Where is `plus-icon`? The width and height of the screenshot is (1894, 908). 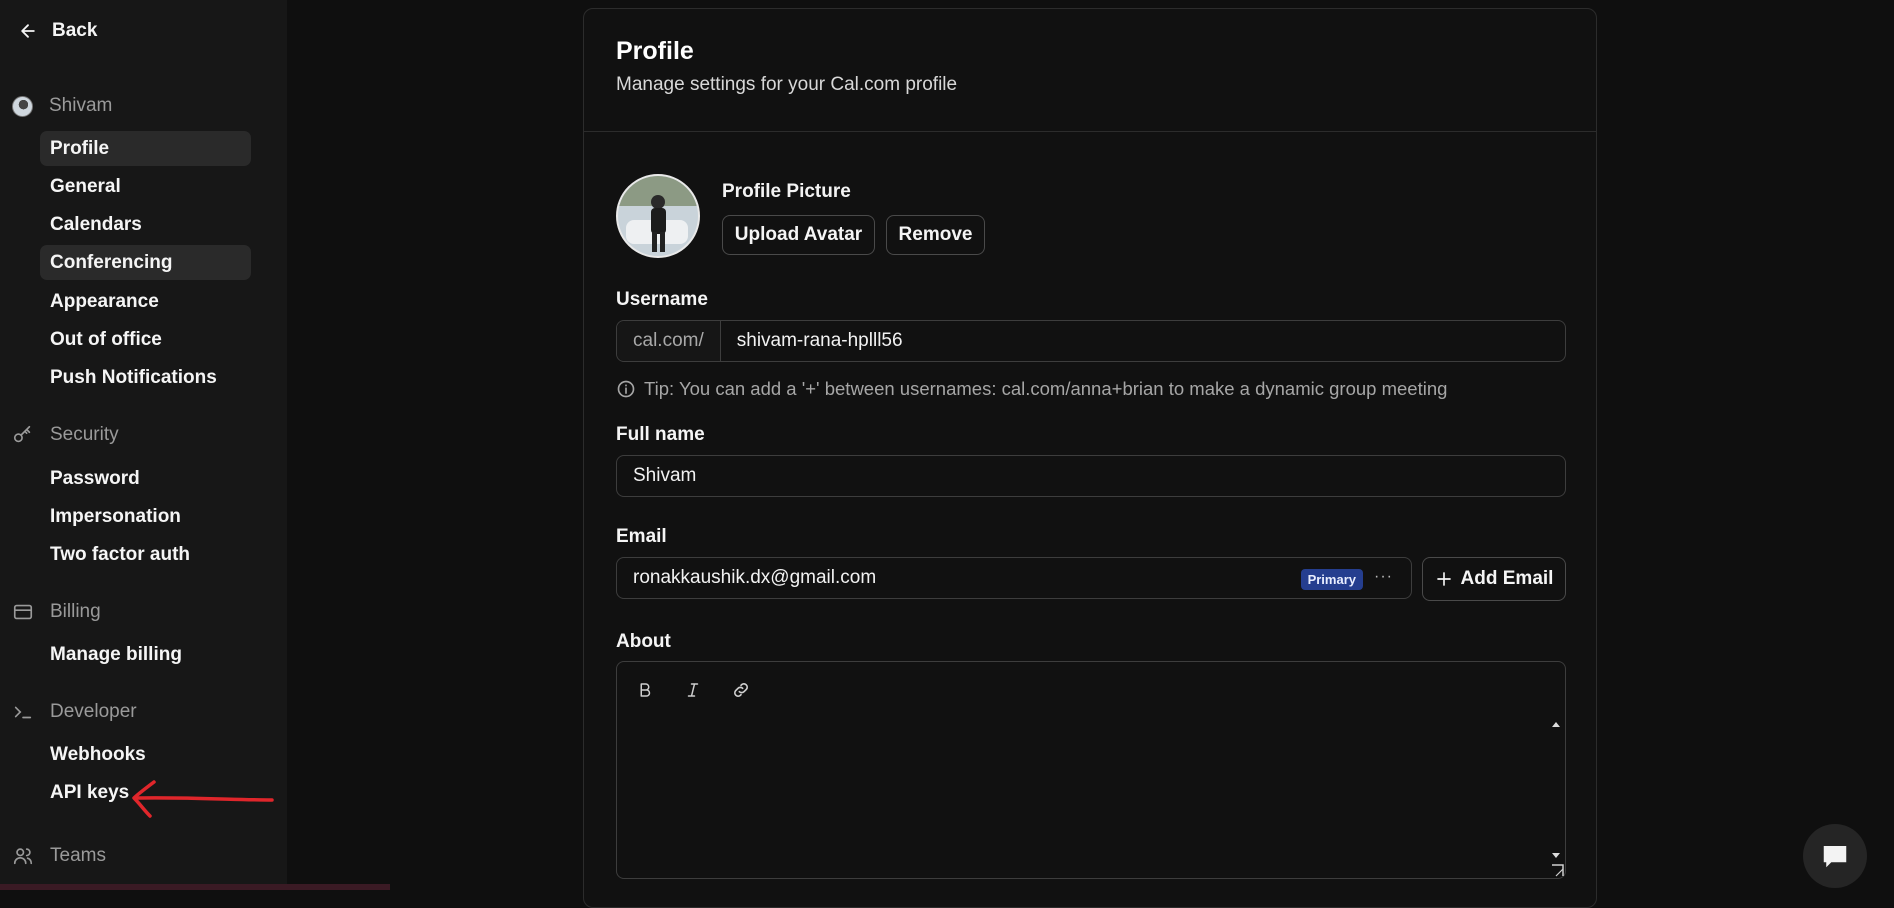
plus-icon is located at coordinates (1443, 579).